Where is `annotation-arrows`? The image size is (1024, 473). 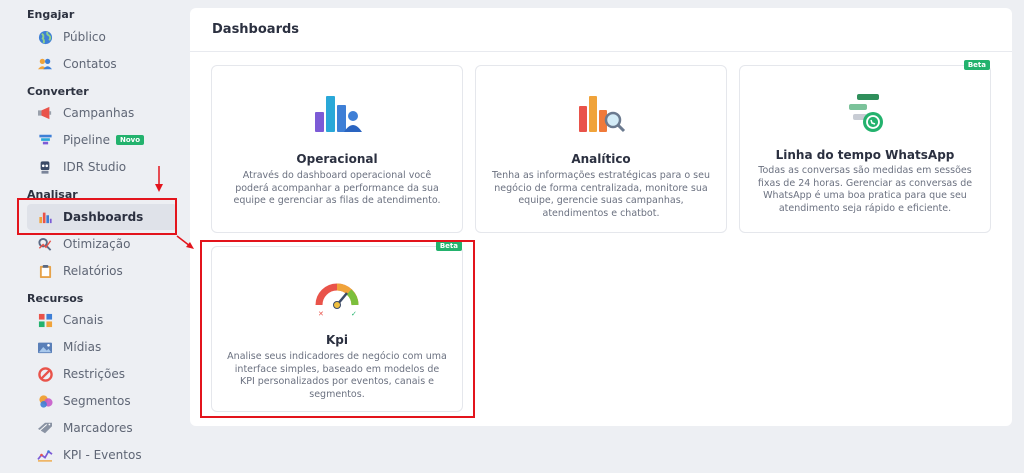 annotation-arrows is located at coordinates (174, 207).